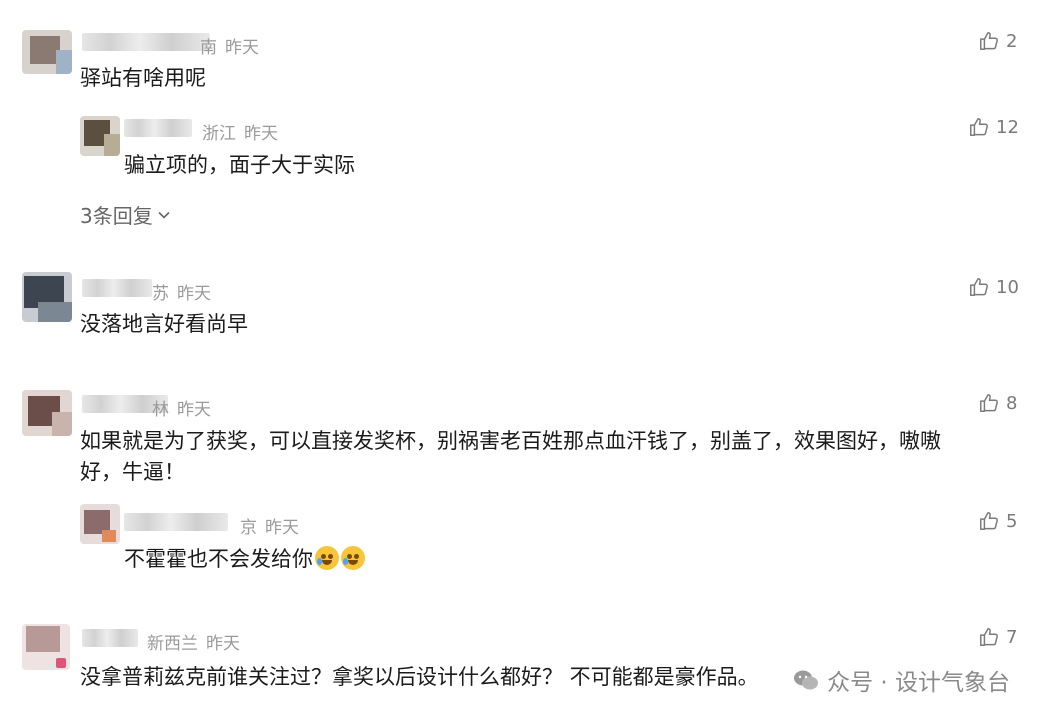 The image size is (1044, 720). I want to click on location: 南, so click(208, 48).